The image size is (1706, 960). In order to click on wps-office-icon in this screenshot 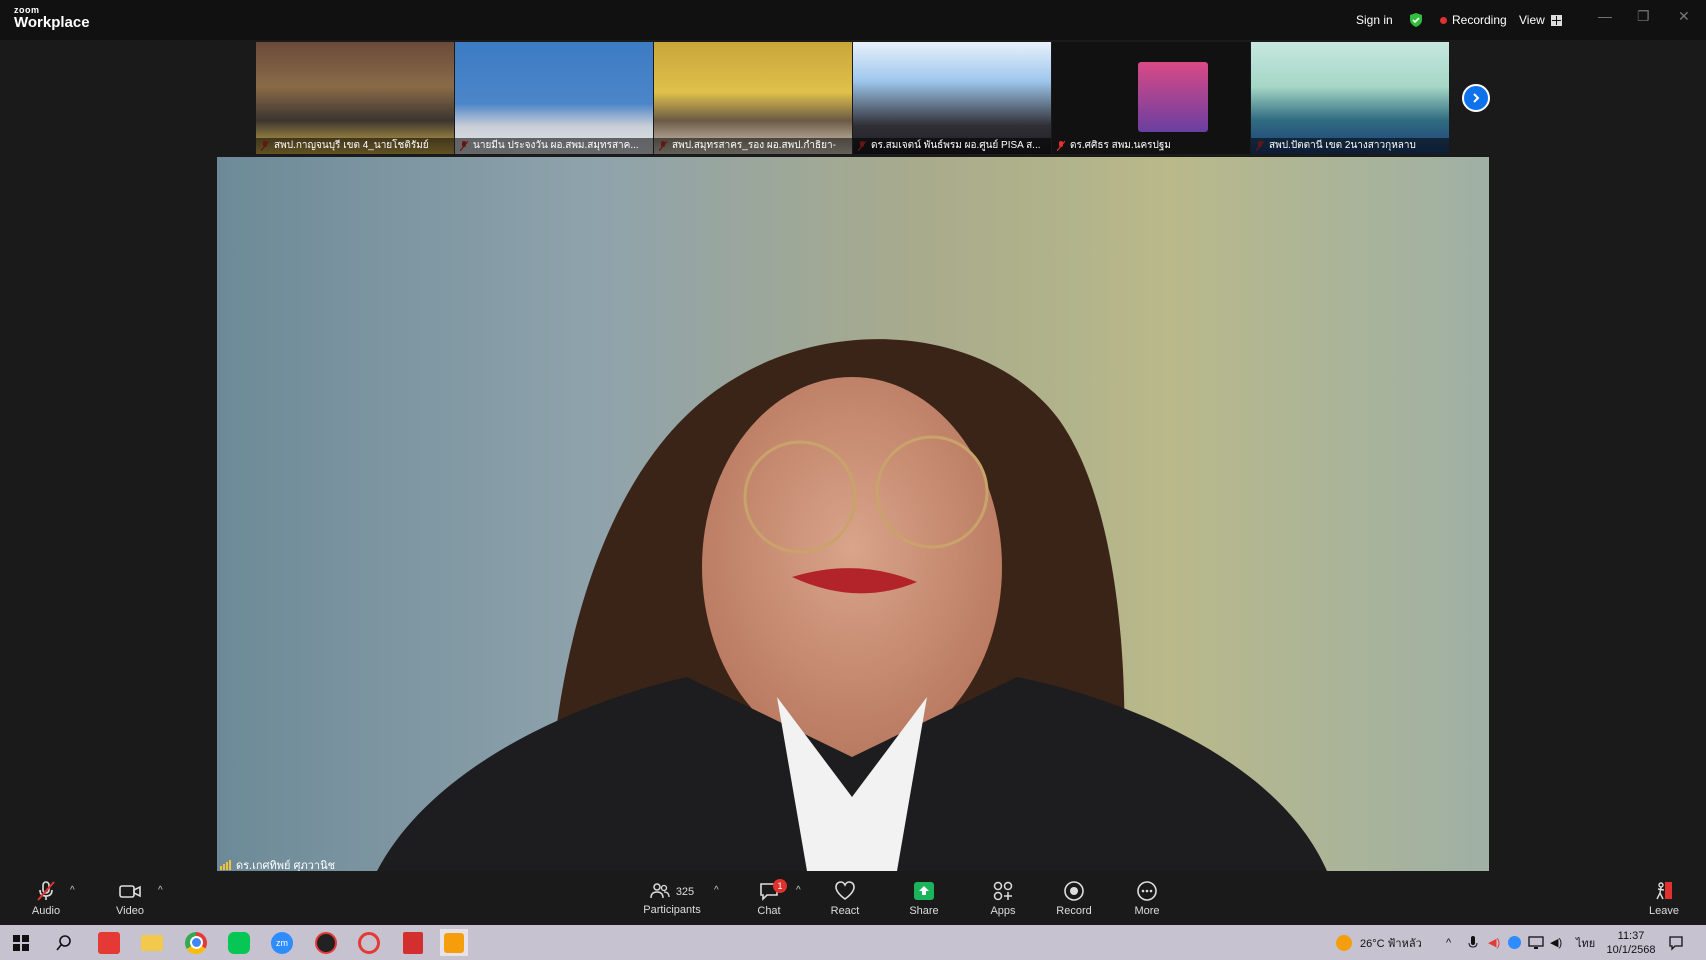, I will do `click(109, 942)`.